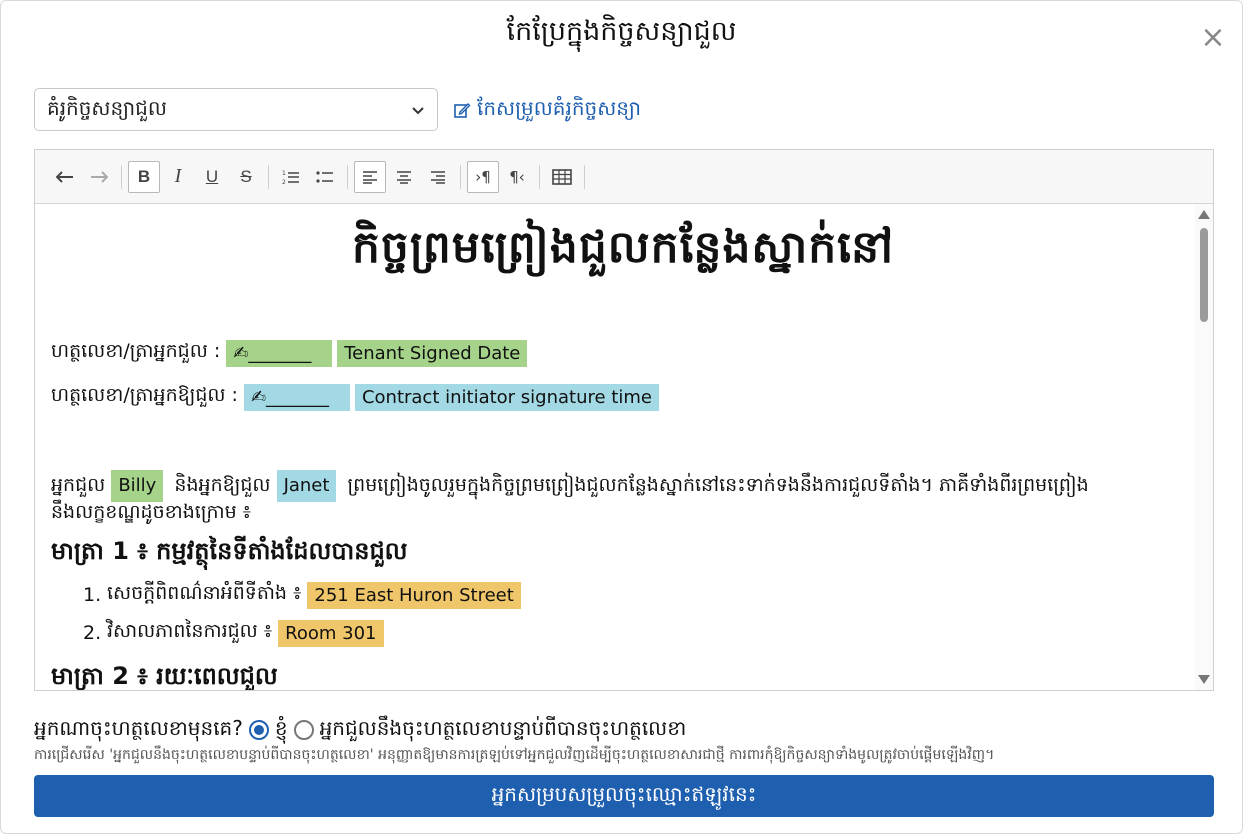 Image resolution: width=1243 pixels, height=834 pixels. I want to click on signing-order-question: អ្នកណាចុះហត្ថលេខាមុនគេ?, so click(138, 728).